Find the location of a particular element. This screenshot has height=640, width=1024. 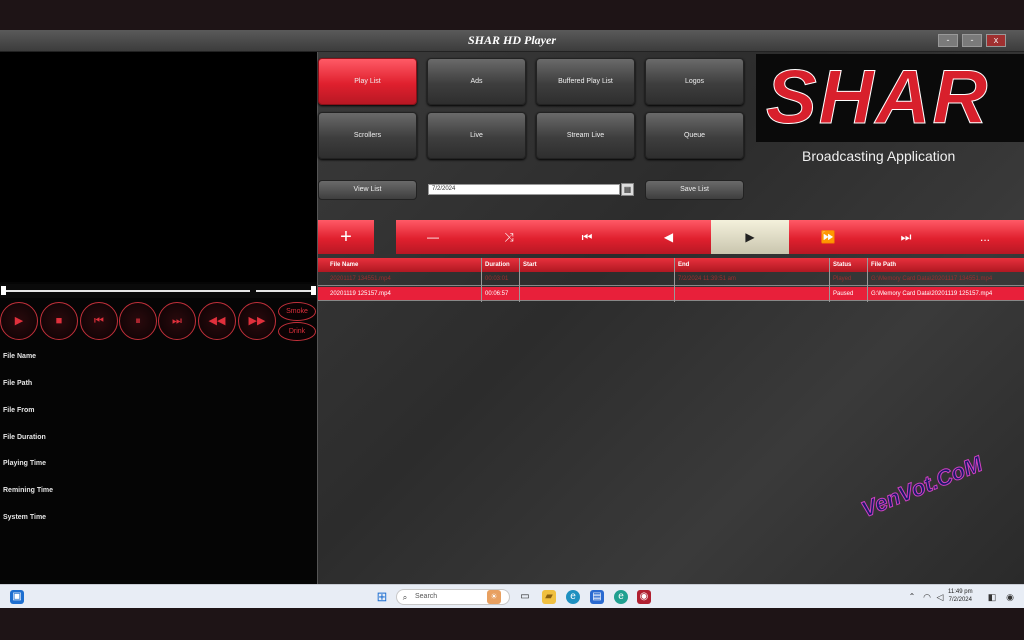

video-preview is located at coordinates (158, 167).